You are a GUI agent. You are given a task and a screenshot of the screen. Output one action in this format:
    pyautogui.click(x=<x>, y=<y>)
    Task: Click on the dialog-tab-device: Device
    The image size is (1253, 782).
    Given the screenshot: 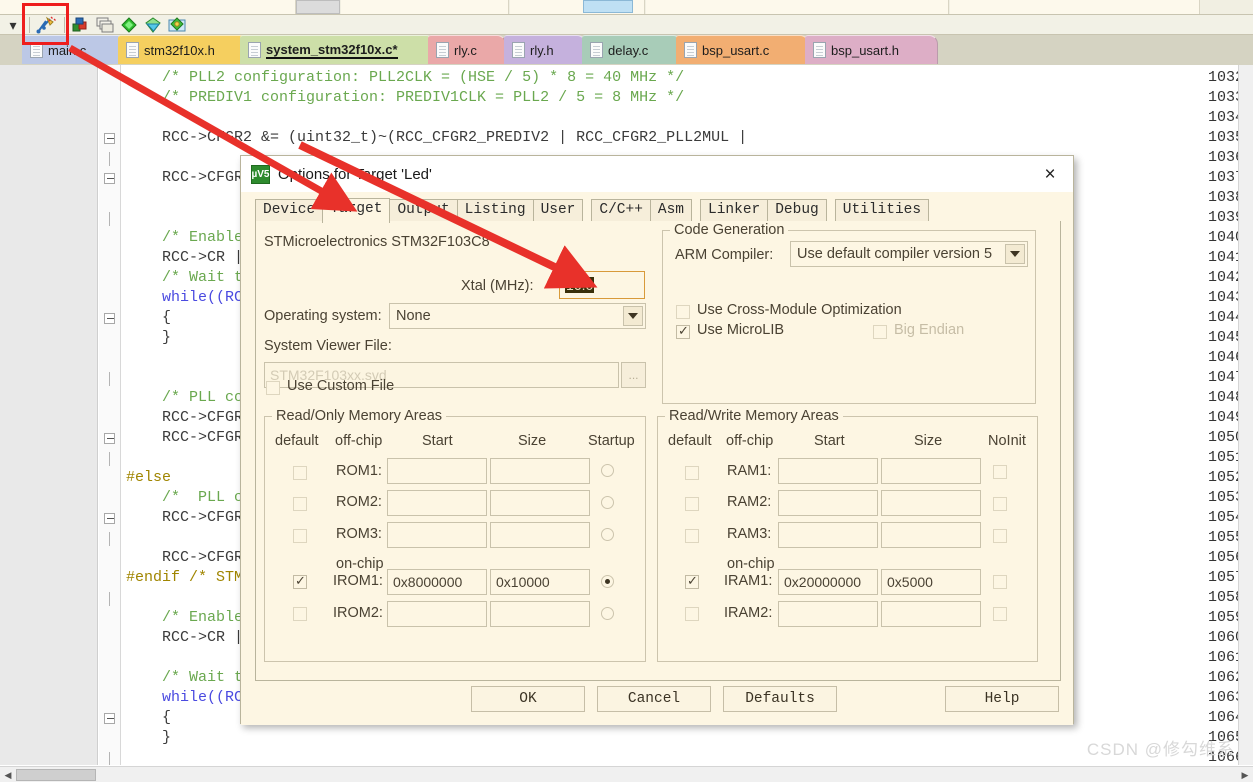 What is the action you would take?
    pyautogui.click(x=289, y=210)
    